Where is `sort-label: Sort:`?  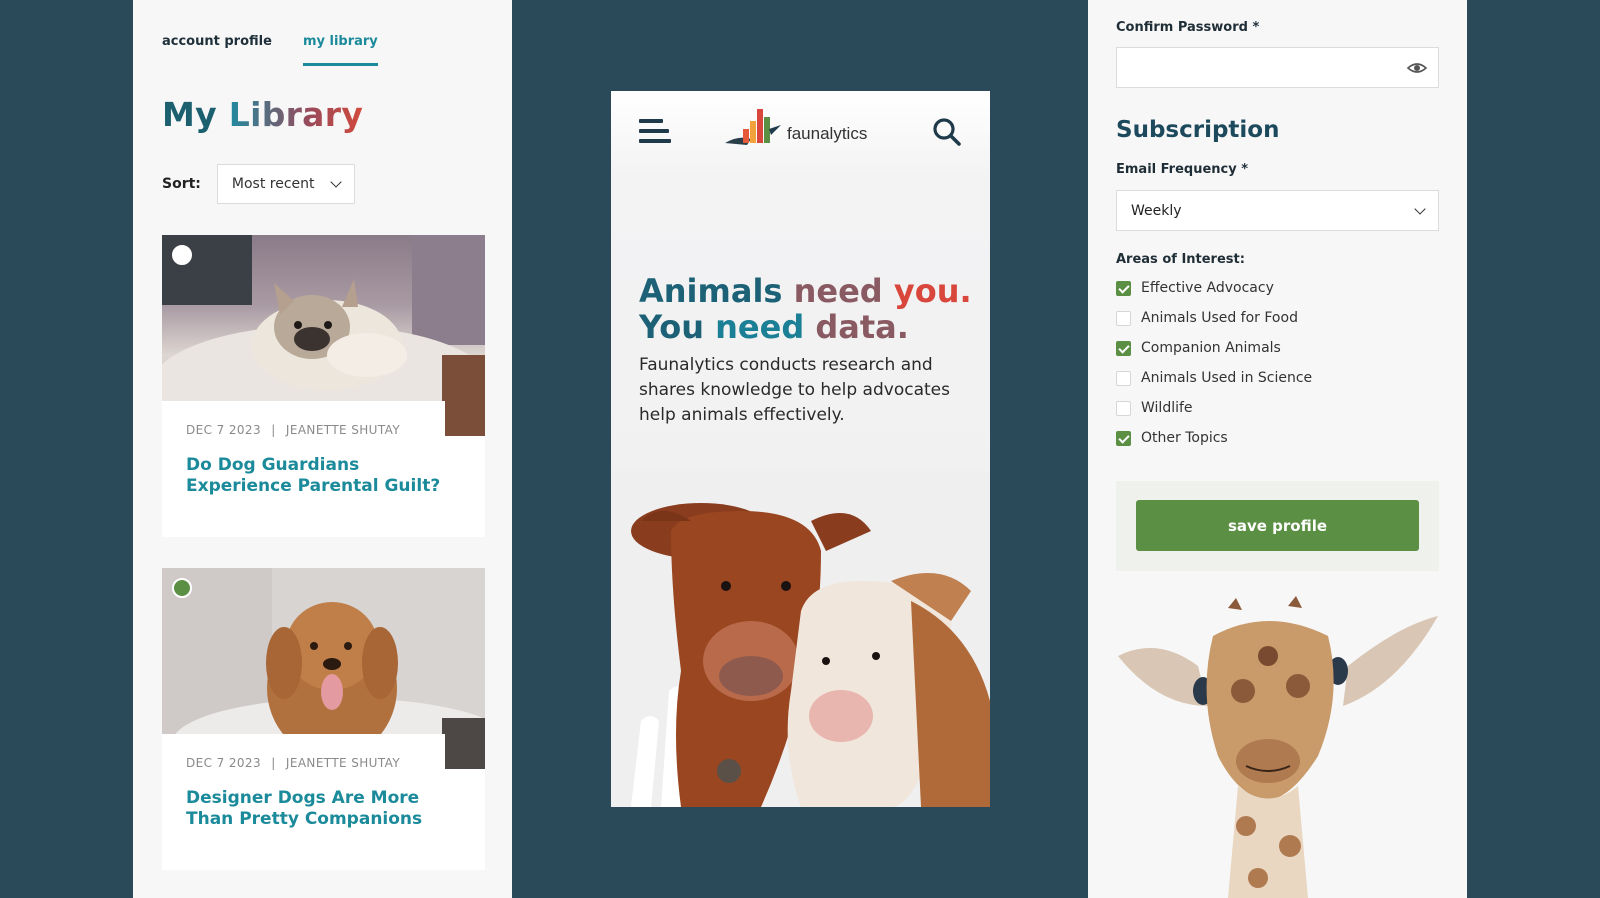
sort-label: Sort: is located at coordinates (181, 184).